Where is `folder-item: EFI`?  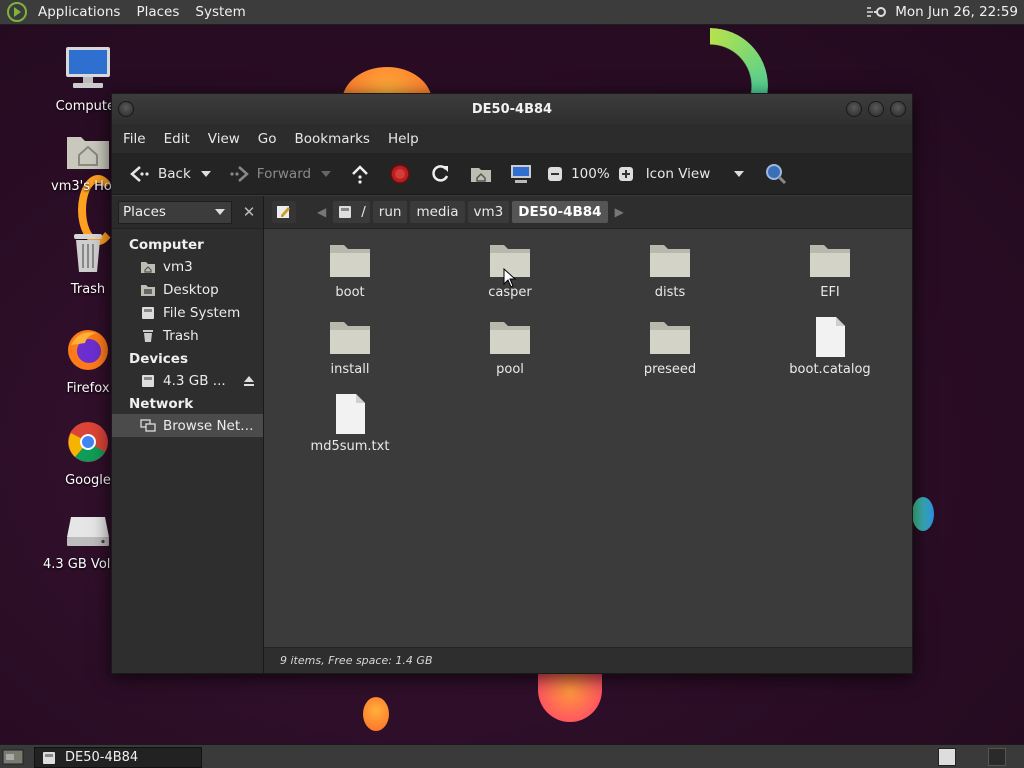
folder-item: EFI is located at coordinates (830, 269).